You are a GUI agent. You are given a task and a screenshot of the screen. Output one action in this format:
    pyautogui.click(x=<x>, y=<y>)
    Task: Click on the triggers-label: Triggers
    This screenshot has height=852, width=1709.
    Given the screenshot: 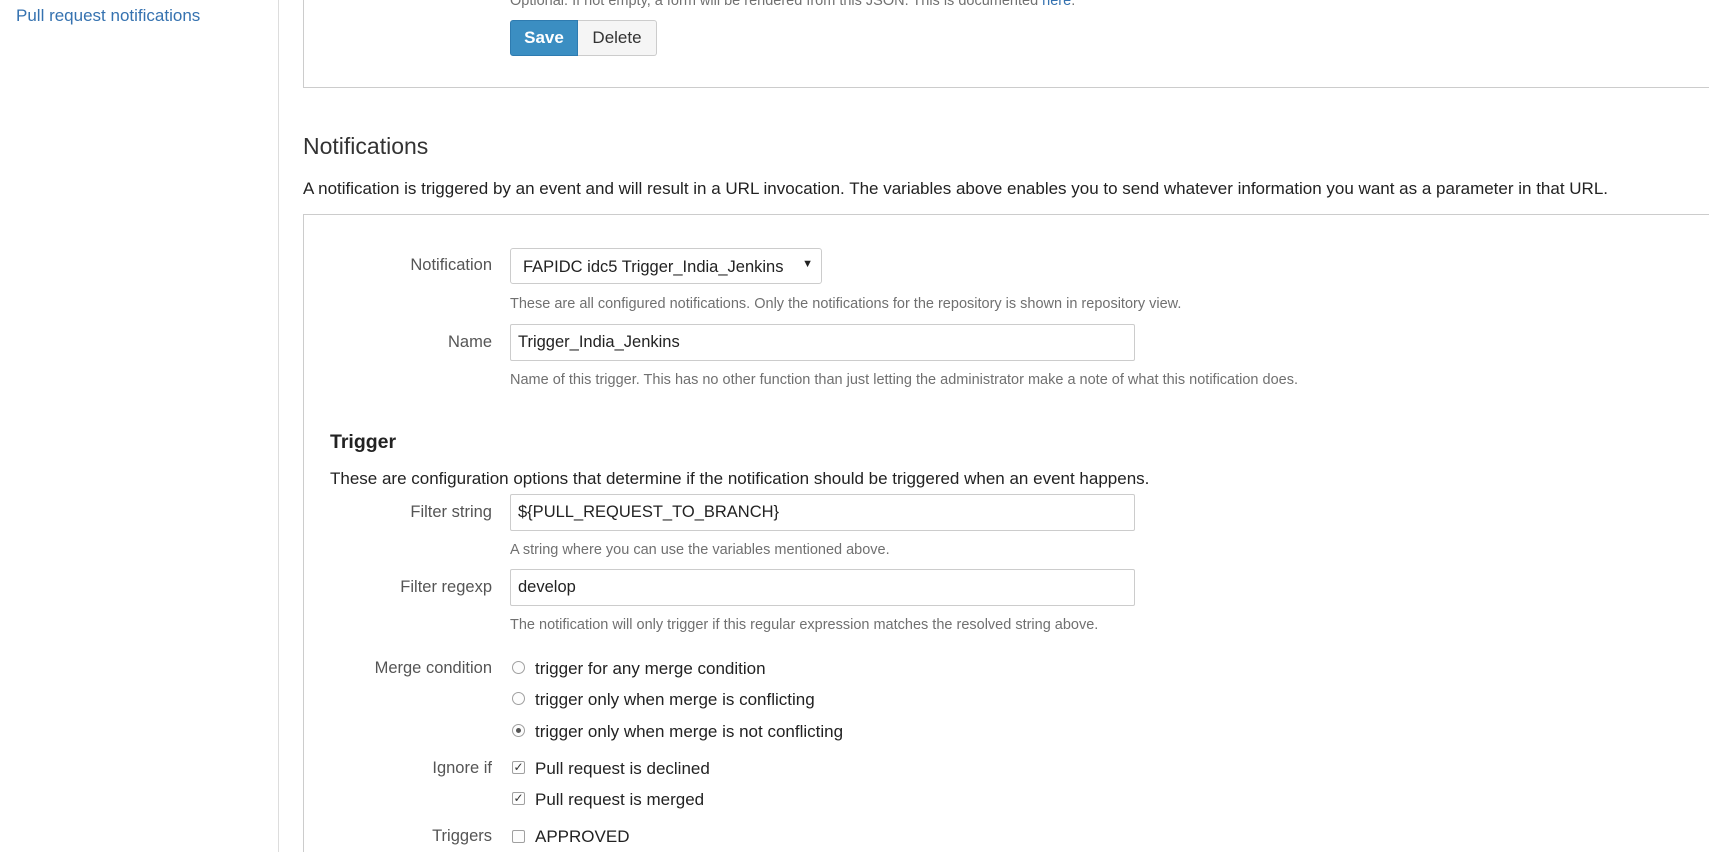 What is the action you would take?
    pyautogui.click(x=462, y=836)
    